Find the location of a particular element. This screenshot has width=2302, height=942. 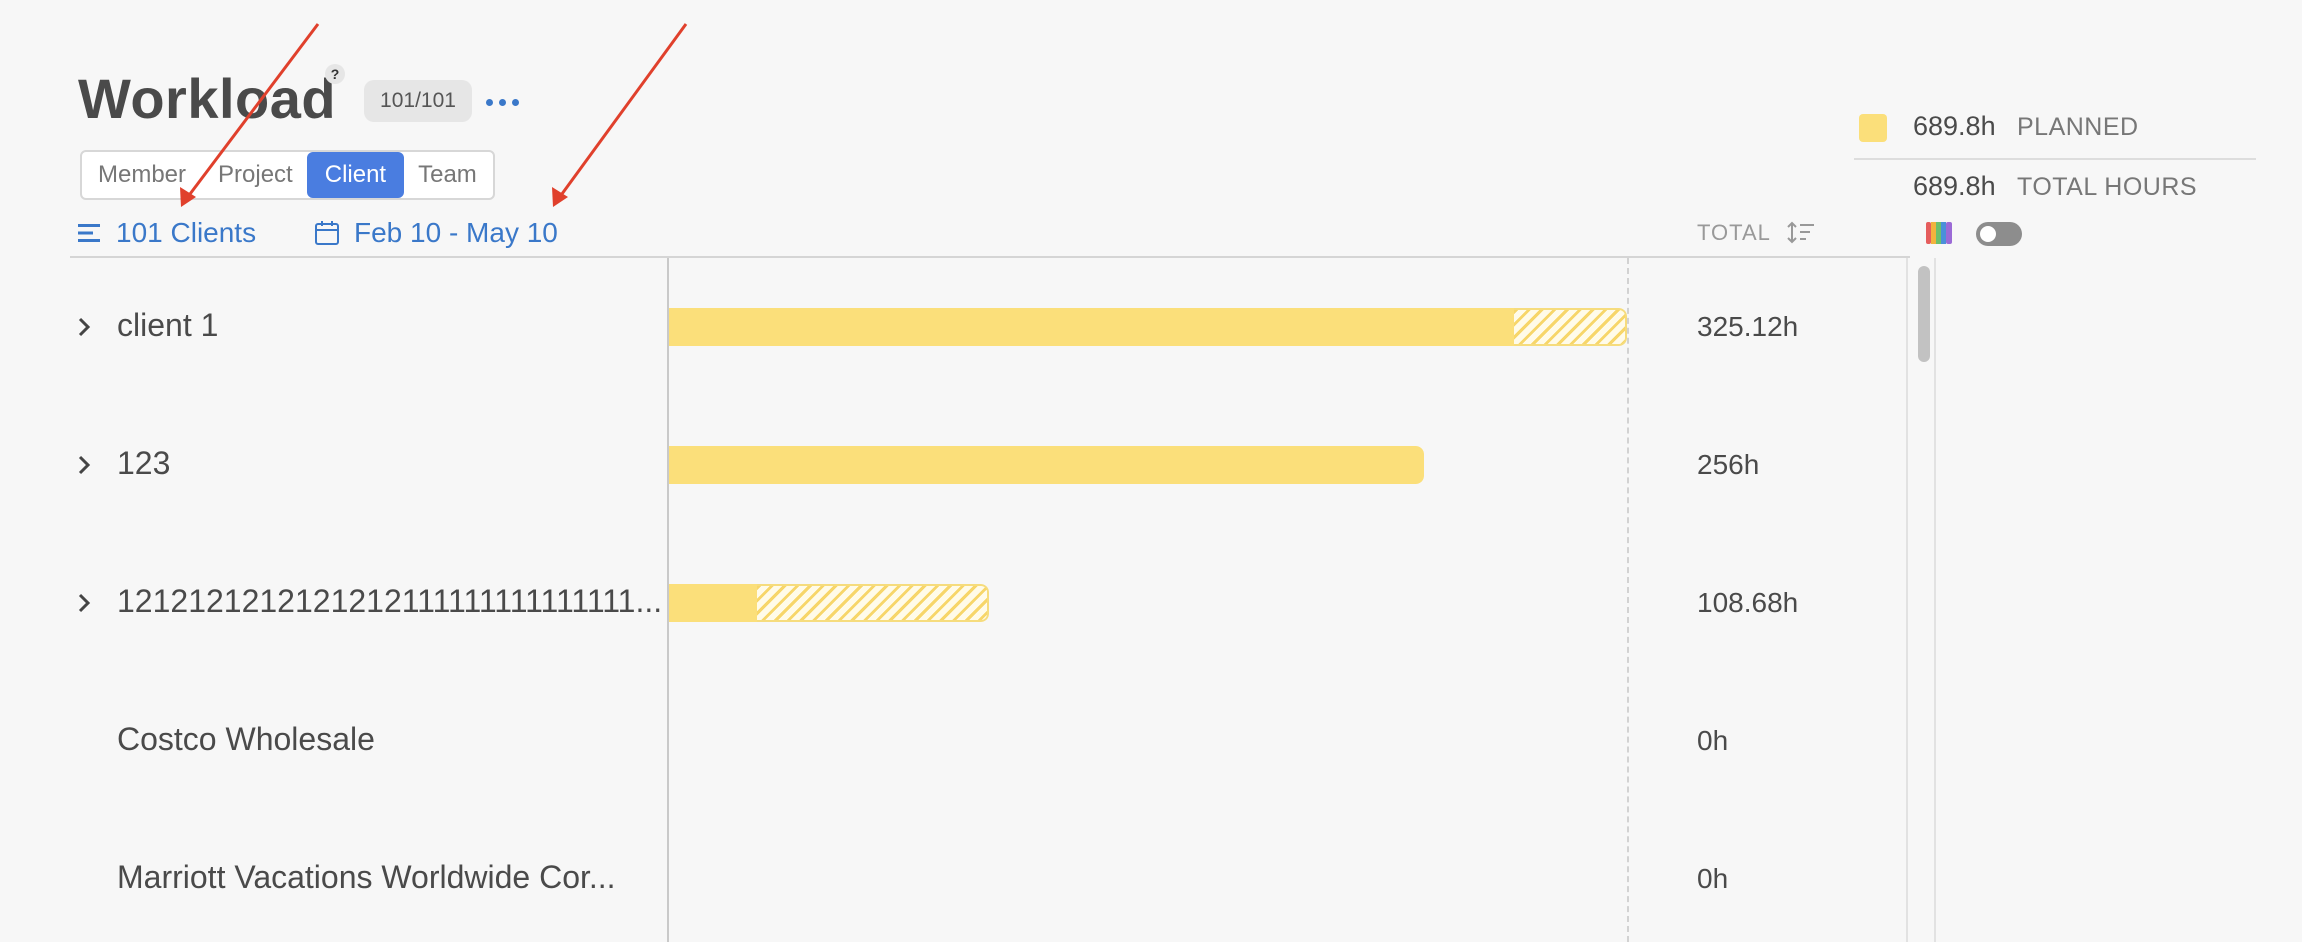

table-header-divider is located at coordinates (990, 257).